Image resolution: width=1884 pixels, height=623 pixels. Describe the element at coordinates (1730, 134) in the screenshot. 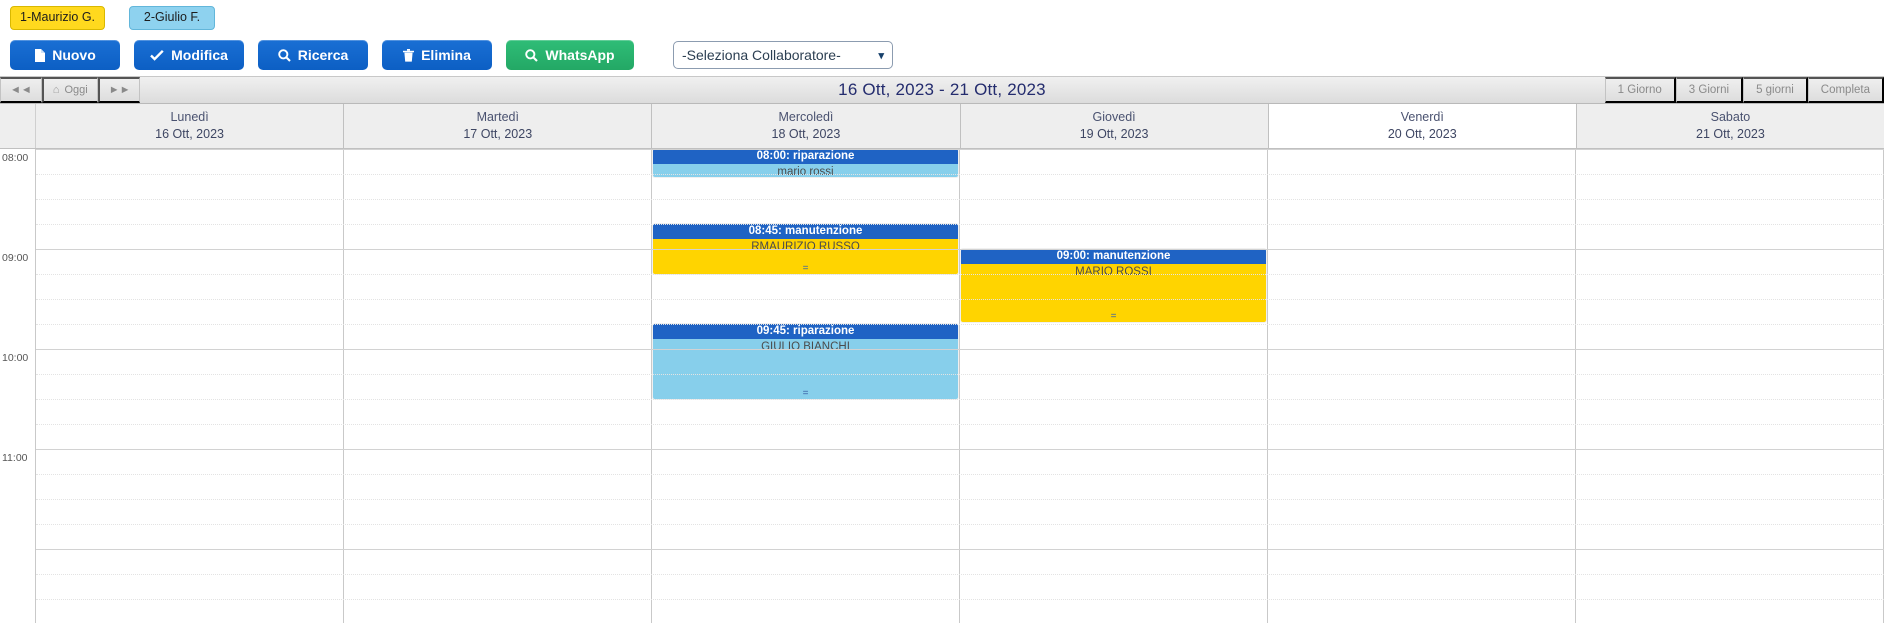

I see `day-header-date: 21 Ott, 2023` at that location.